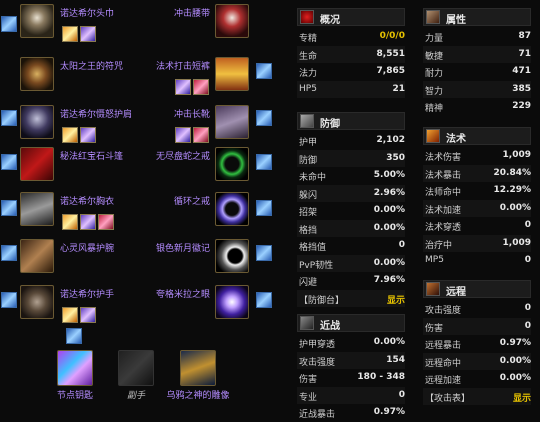 The image size is (540, 422). Describe the element at coordinates (351, 395) in the screenshot. I see `stat-row: 专业 0` at that location.